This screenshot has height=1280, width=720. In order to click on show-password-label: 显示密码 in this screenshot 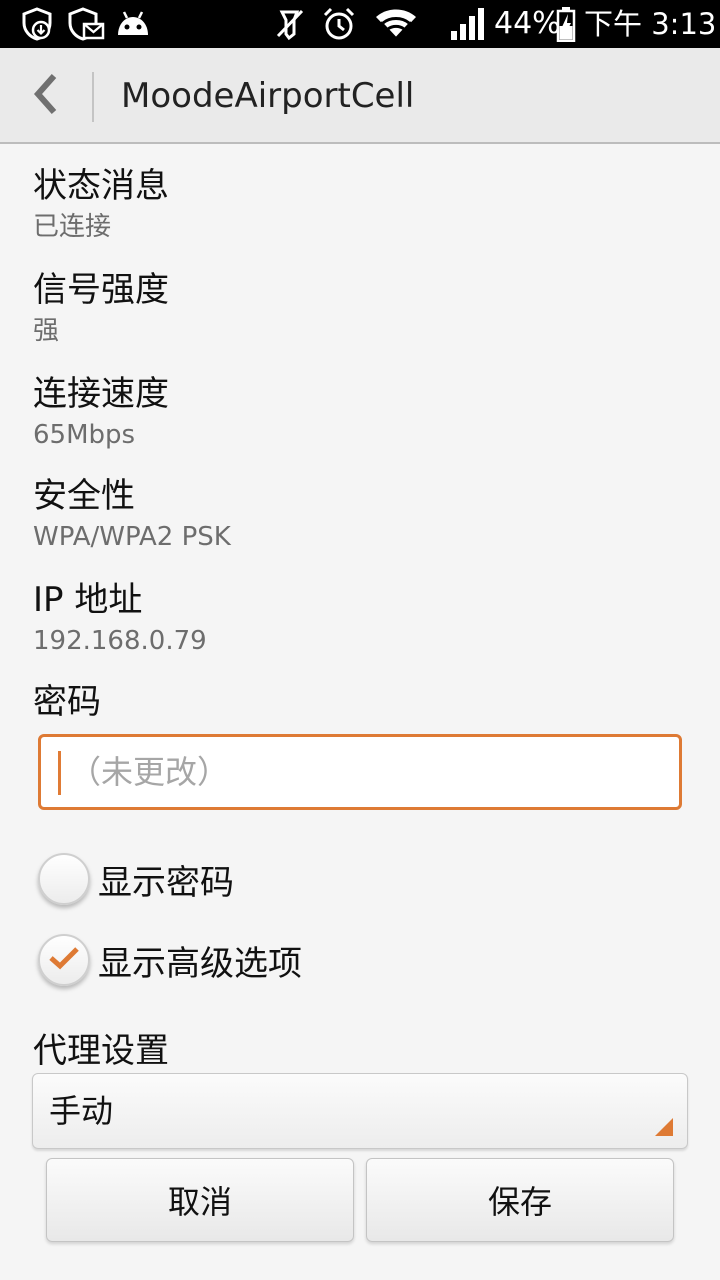, I will do `click(166, 882)`.